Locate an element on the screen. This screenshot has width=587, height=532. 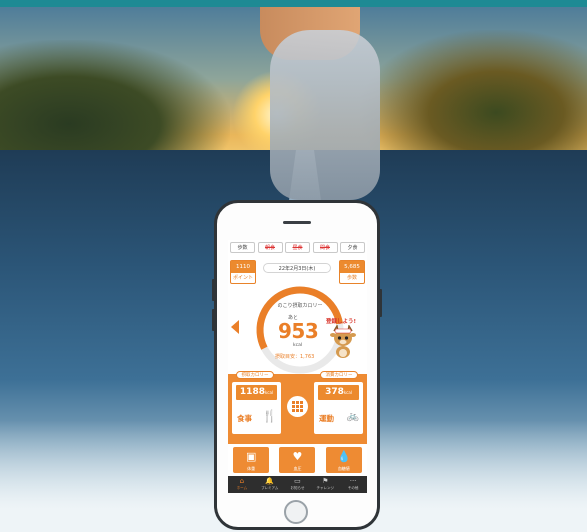
tile-label: 血糖値 is located at coordinates (343, 468).